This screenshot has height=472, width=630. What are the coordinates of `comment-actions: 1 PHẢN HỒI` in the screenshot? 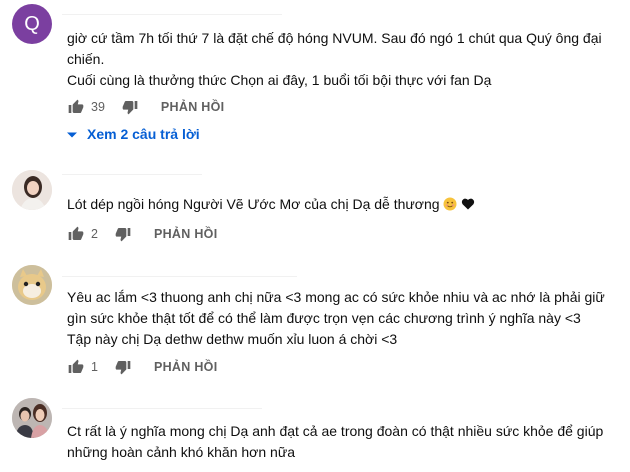 It's located at (142, 367).